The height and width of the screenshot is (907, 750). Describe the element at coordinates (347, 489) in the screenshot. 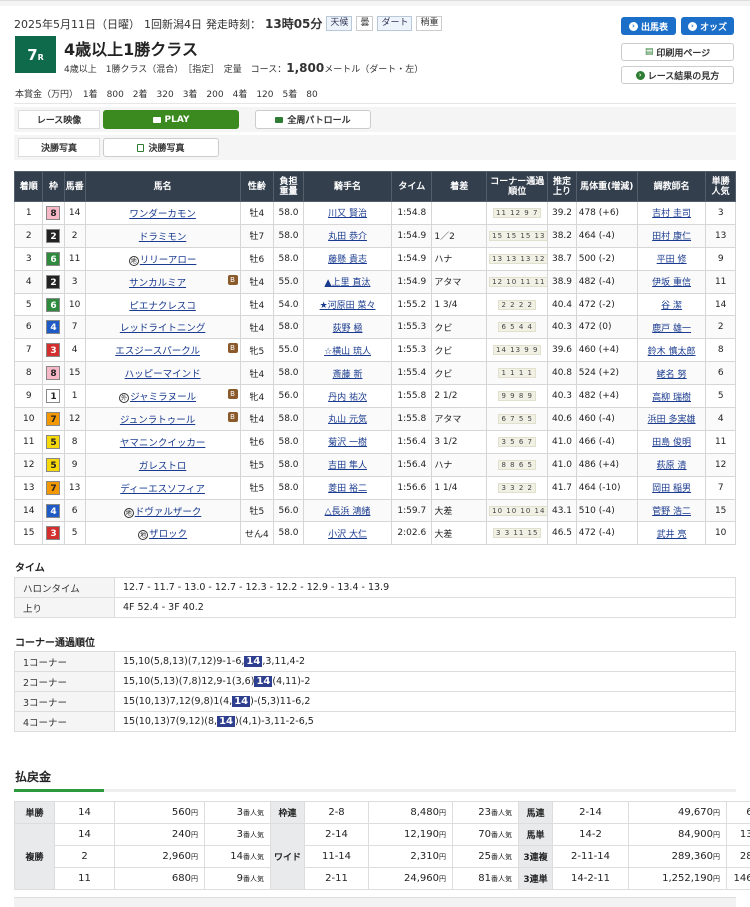

I see `jockey-link: 菱田 裕二` at that location.